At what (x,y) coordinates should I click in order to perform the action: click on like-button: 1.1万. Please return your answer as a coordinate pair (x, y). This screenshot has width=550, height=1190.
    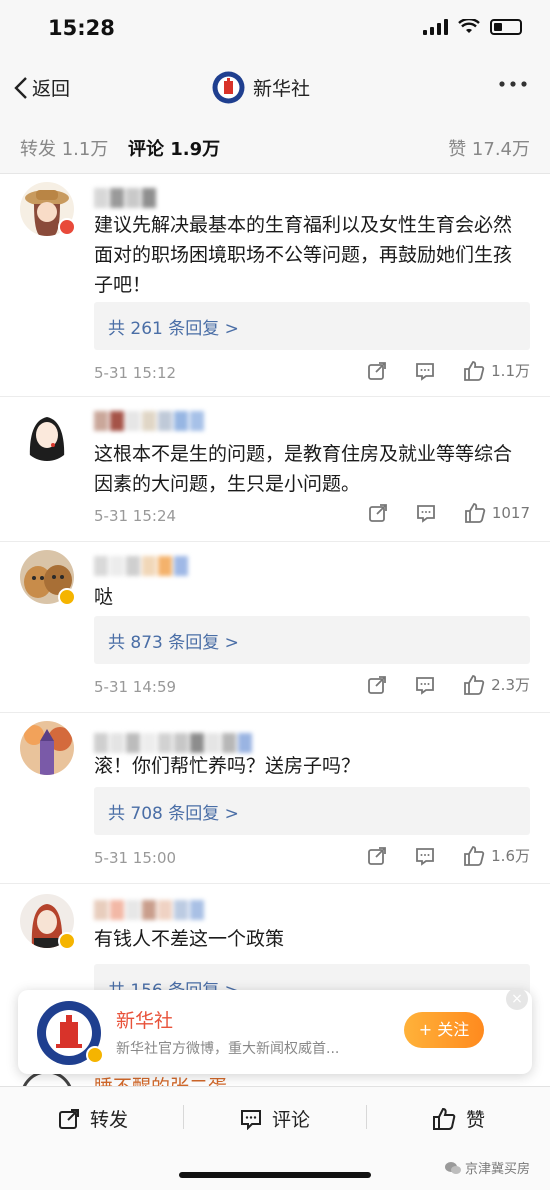
    Looking at the image, I should click on (496, 370).